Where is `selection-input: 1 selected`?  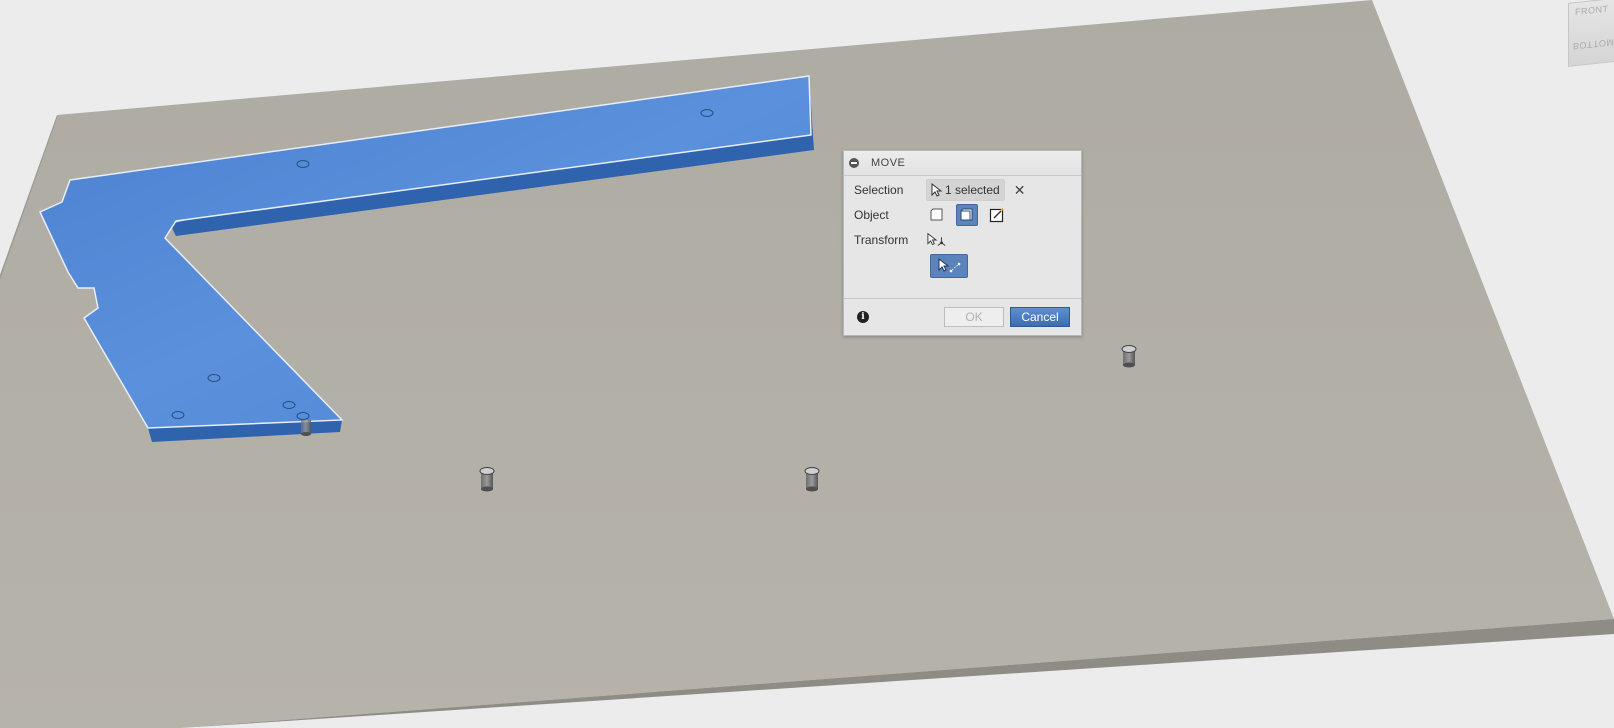
selection-input: 1 selected is located at coordinates (965, 190).